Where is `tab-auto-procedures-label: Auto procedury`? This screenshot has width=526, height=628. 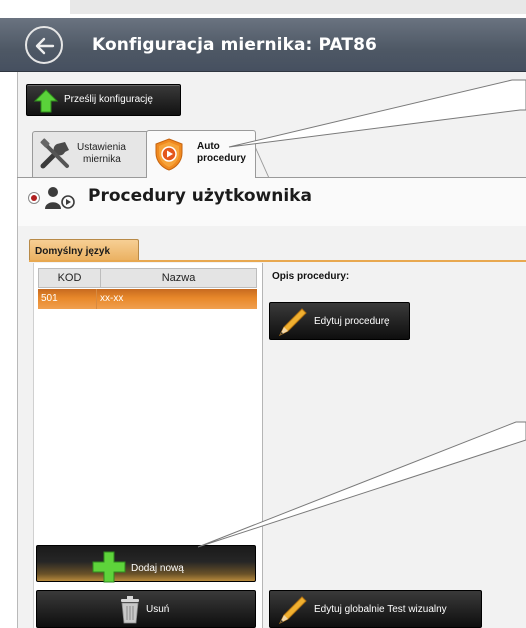 tab-auto-procedures-label: Auto procedury is located at coordinates (221, 152).